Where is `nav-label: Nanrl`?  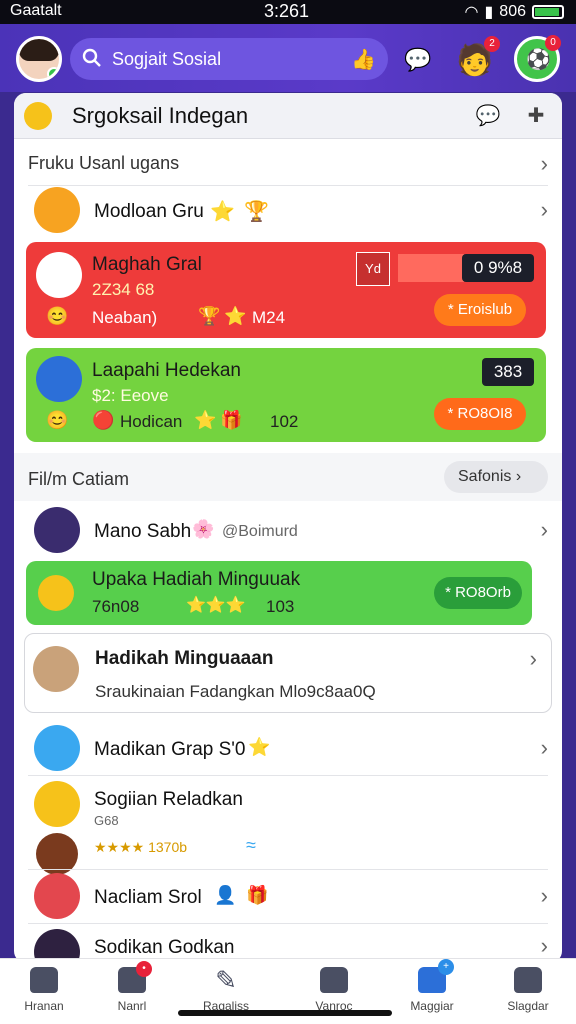
nav-label: Nanrl is located at coordinates (132, 1006).